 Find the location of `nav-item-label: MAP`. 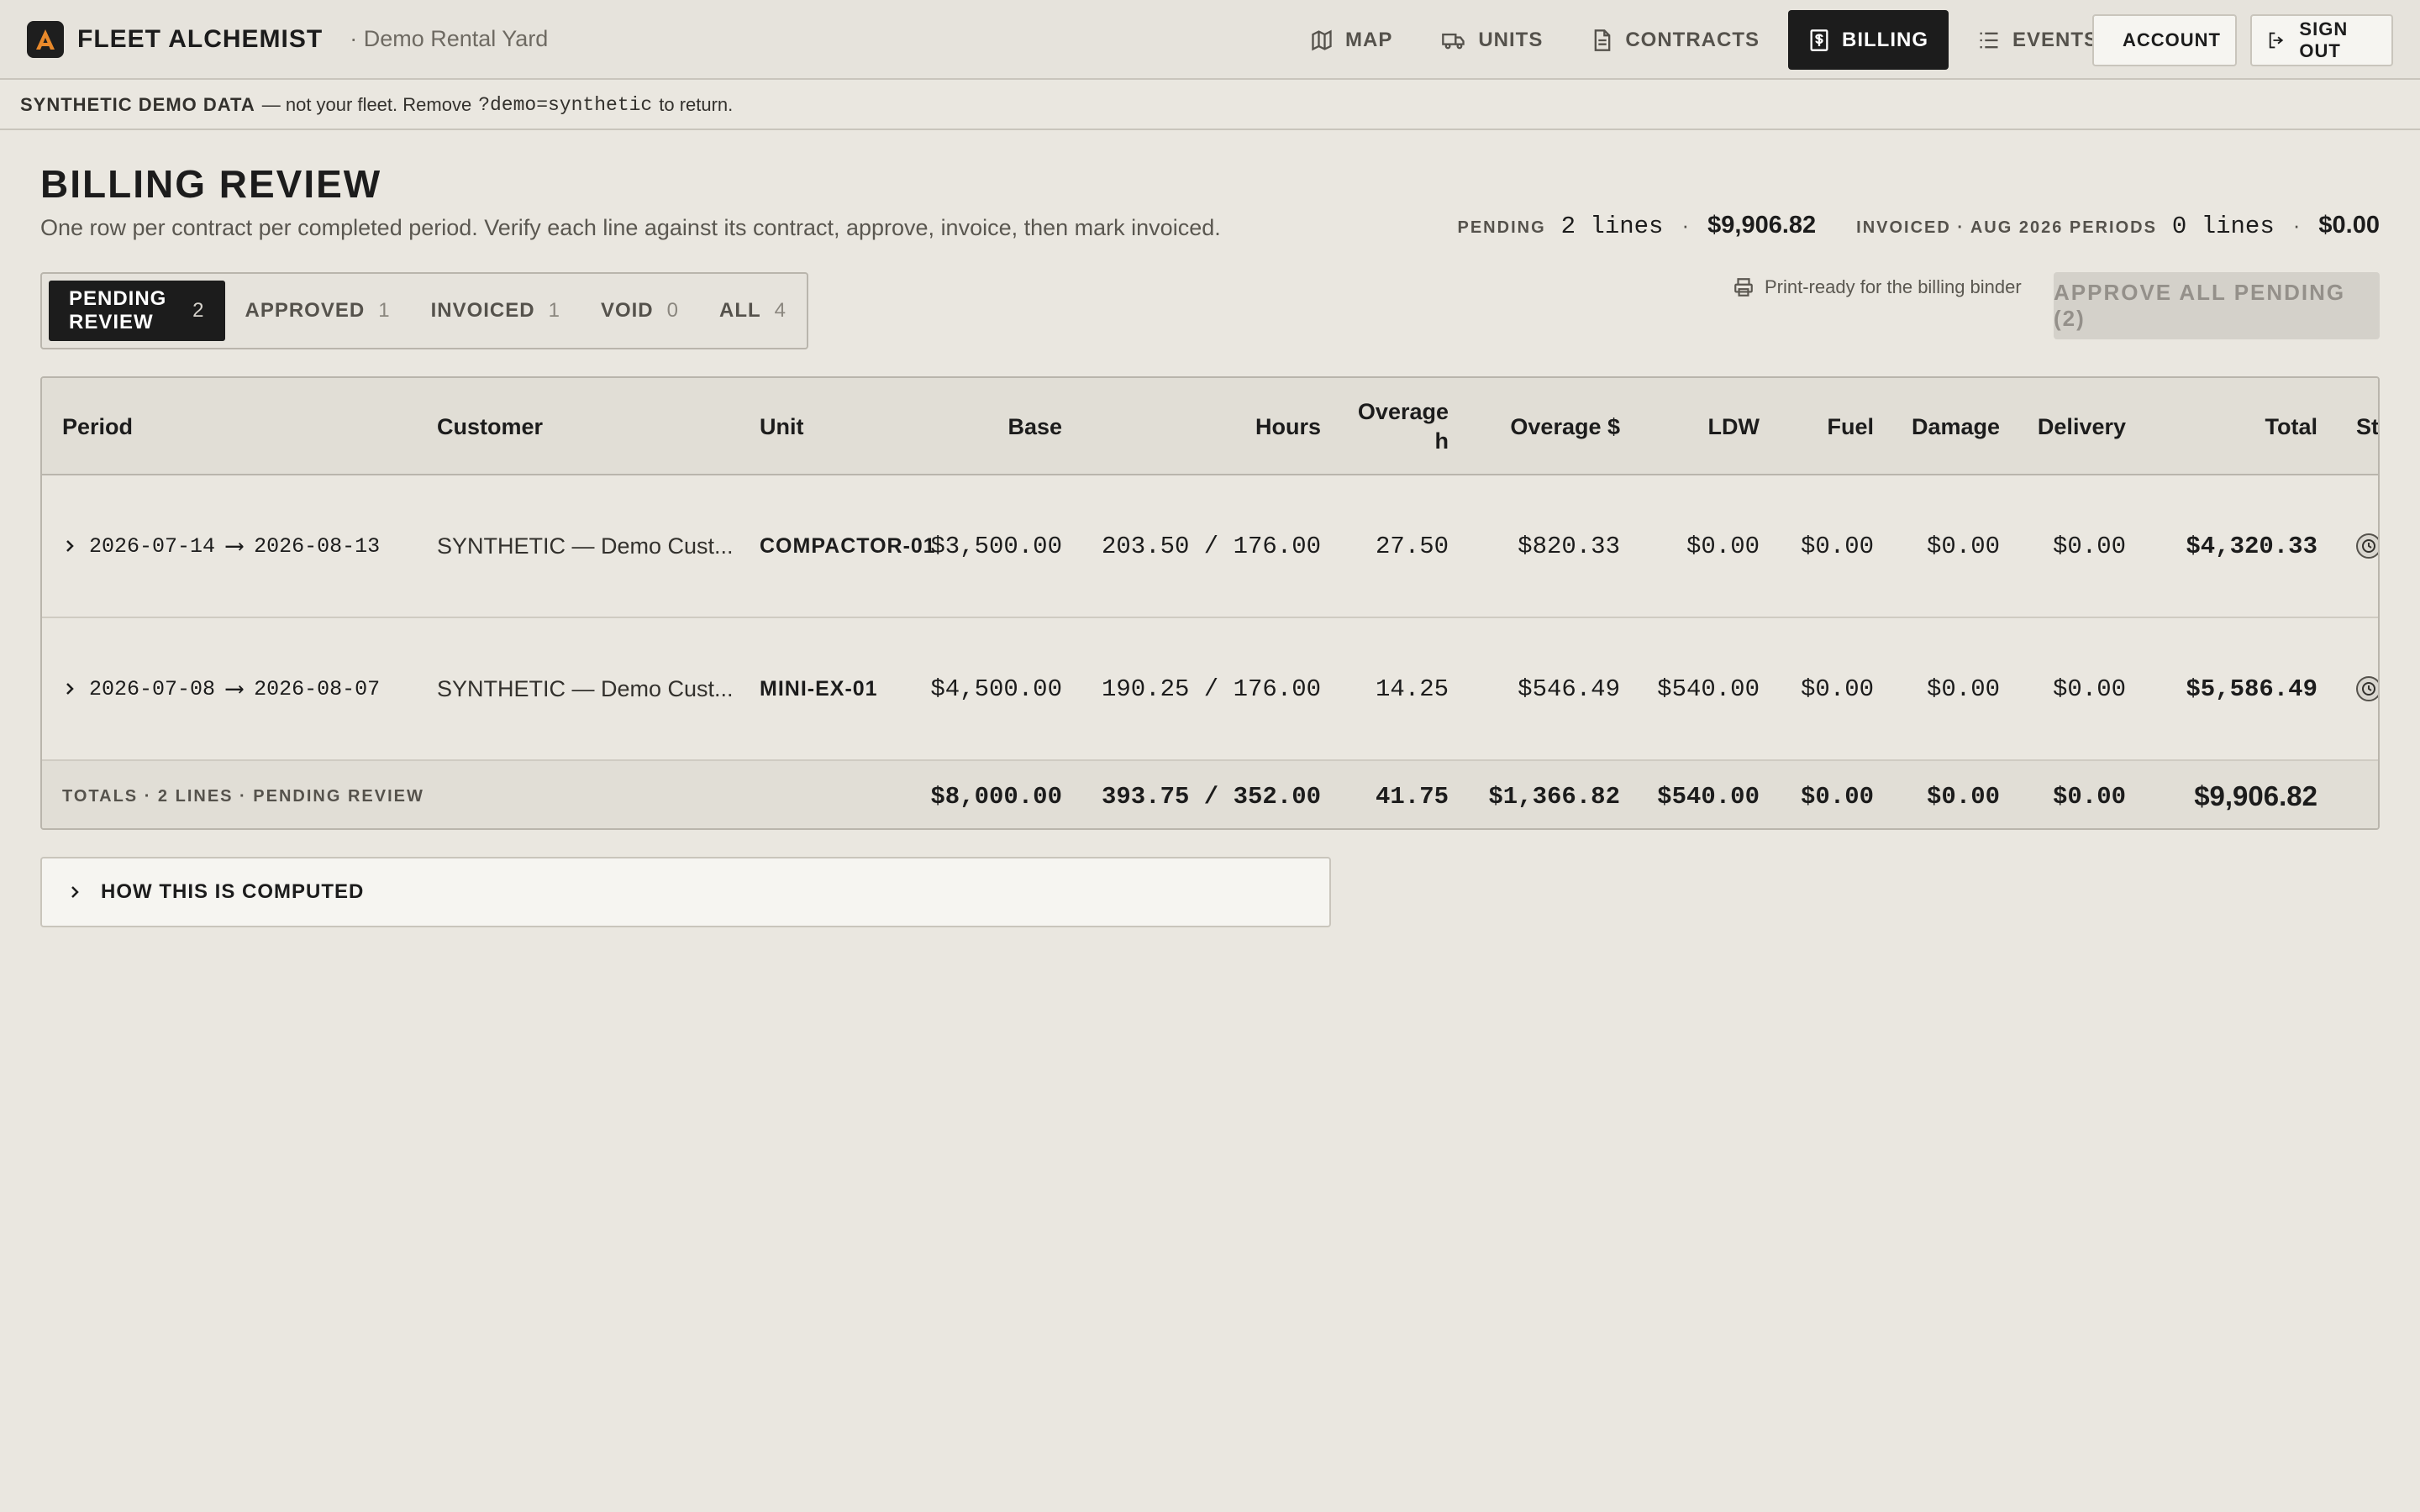

nav-item-label: MAP is located at coordinates (1369, 39).